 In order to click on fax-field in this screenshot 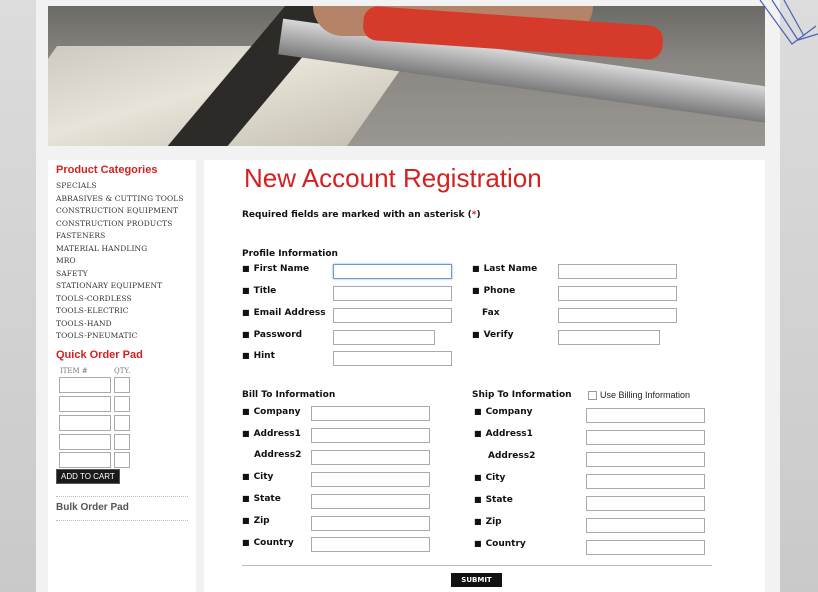, I will do `click(617, 315)`.